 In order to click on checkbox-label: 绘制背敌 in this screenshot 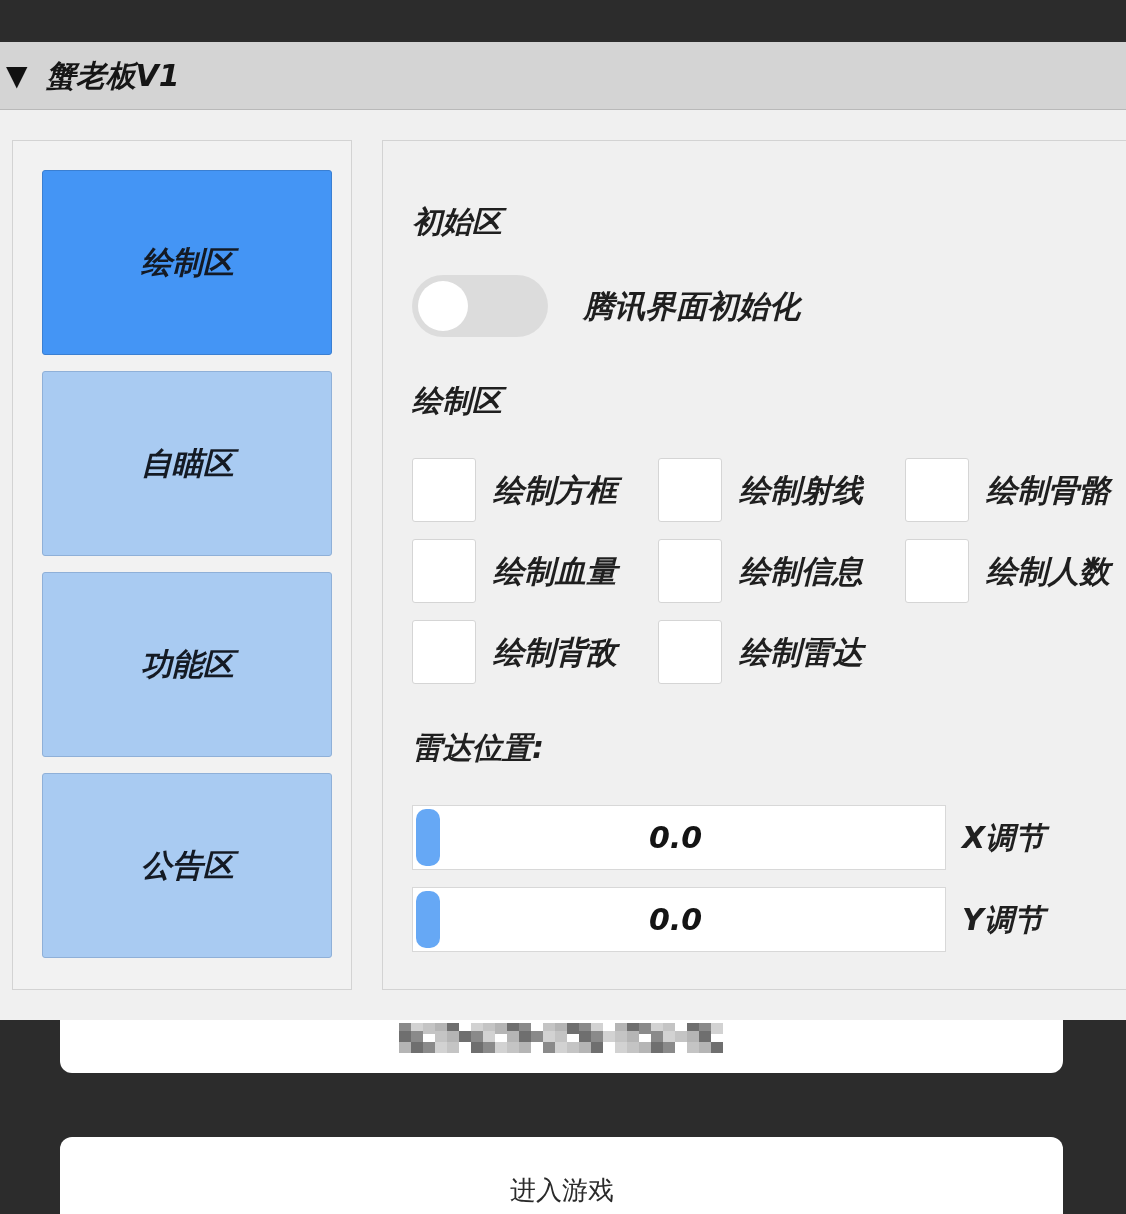, I will do `click(558, 652)`.